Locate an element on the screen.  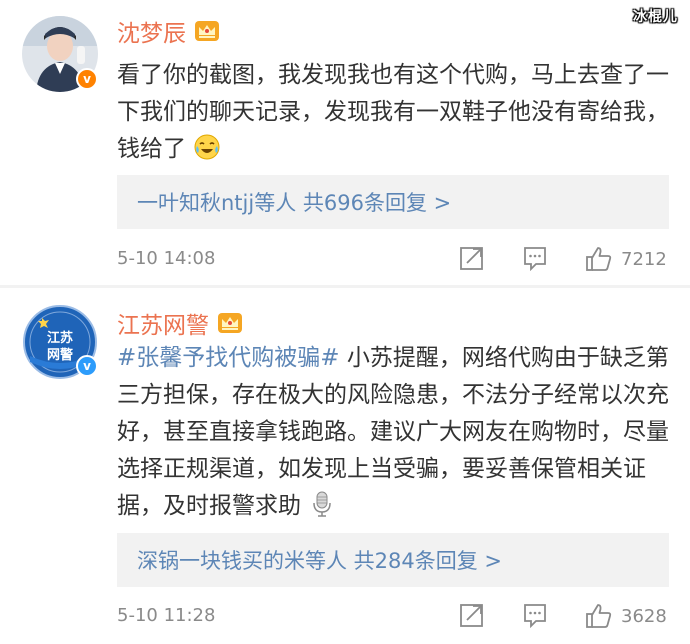
reply-summary-link: 一叶知秋ntjj等人 共696条回复 > is located at coordinates (393, 202).